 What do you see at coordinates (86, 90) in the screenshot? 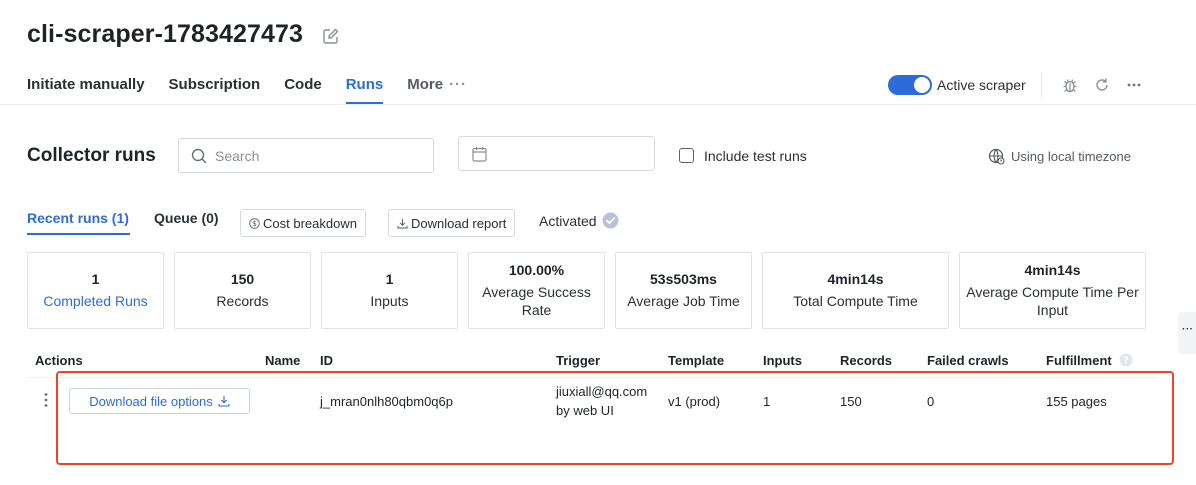
I see `tab-initiate-manually: Initiate manually` at bounding box center [86, 90].